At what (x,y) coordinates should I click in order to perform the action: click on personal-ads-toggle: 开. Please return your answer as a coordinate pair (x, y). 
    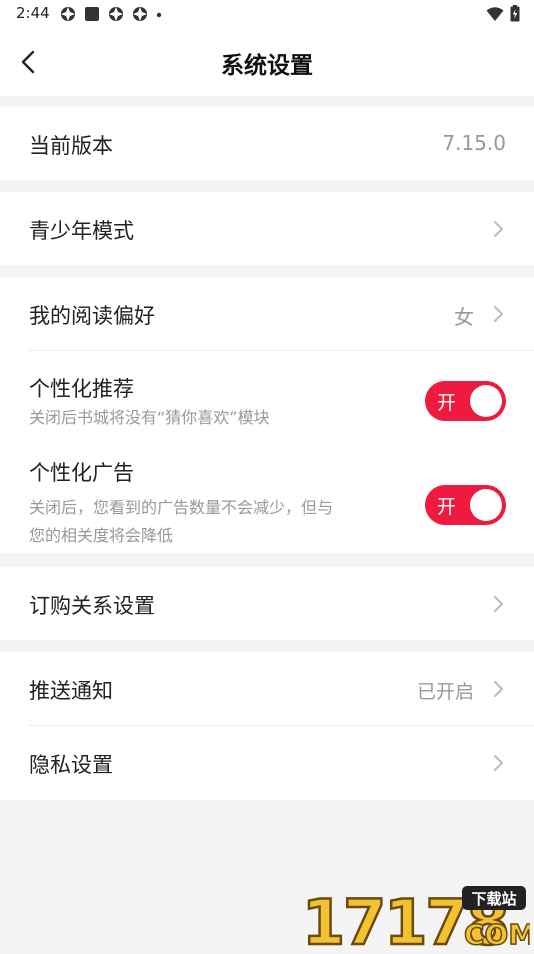
    Looking at the image, I should click on (465, 505).